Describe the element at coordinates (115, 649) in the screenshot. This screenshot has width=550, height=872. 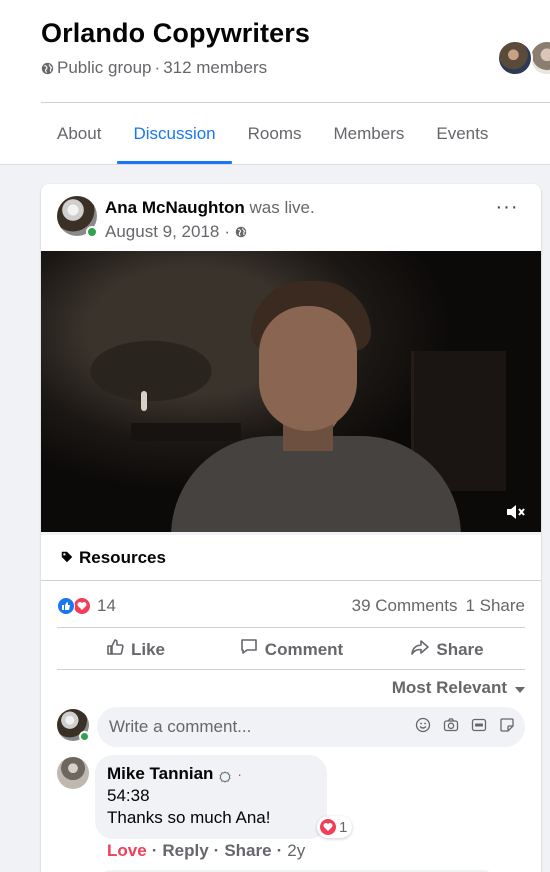
I see `thumbs-up-icon` at that location.